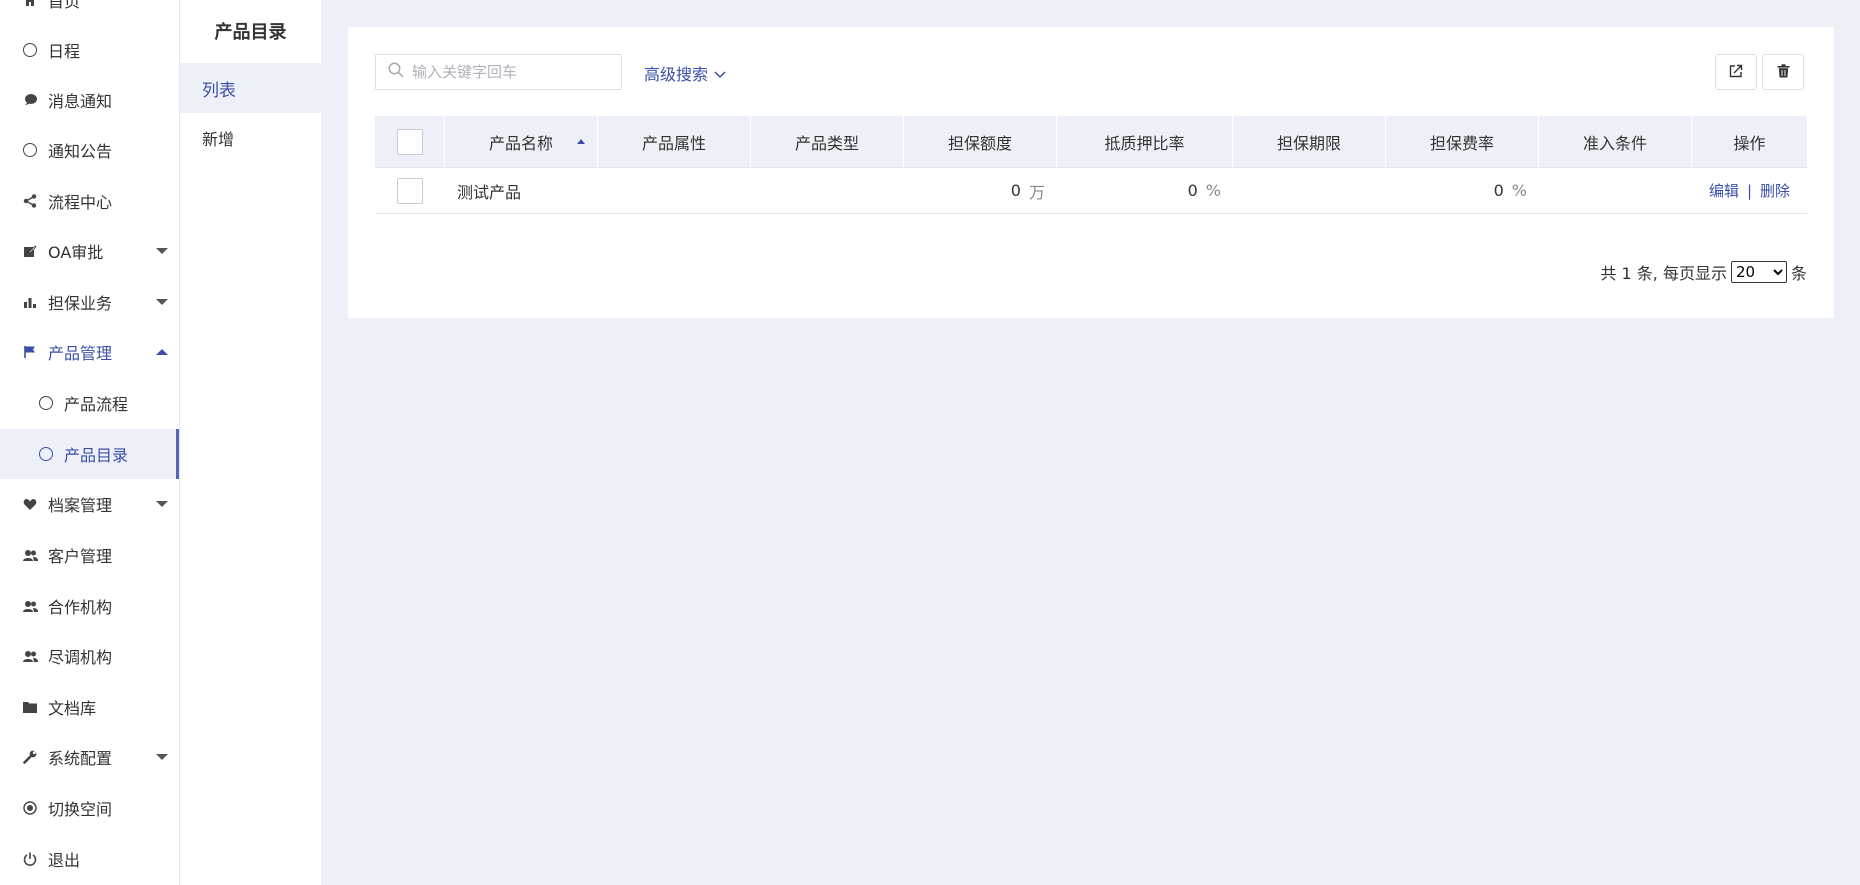 The image size is (1860, 885). What do you see at coordinates (30, 808) in the screenshot?
I see `radio-icon` at bounding box center [30, 808].